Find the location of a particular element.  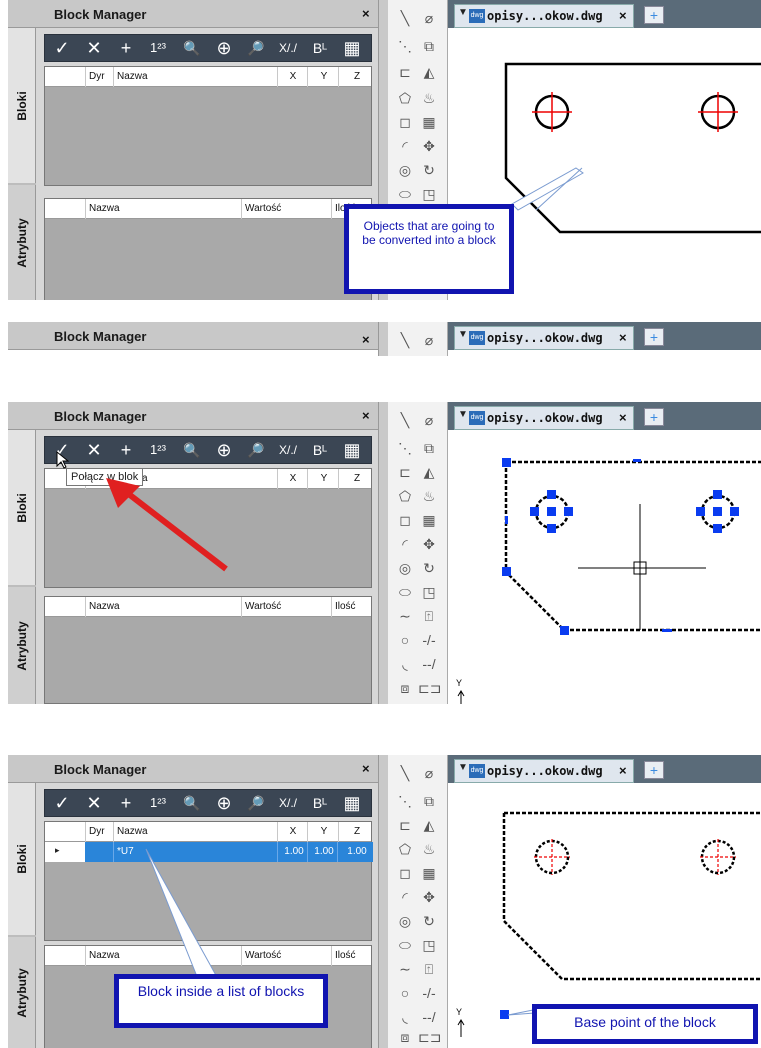

extend-icon: --/ is located at coordinates (429, 664).